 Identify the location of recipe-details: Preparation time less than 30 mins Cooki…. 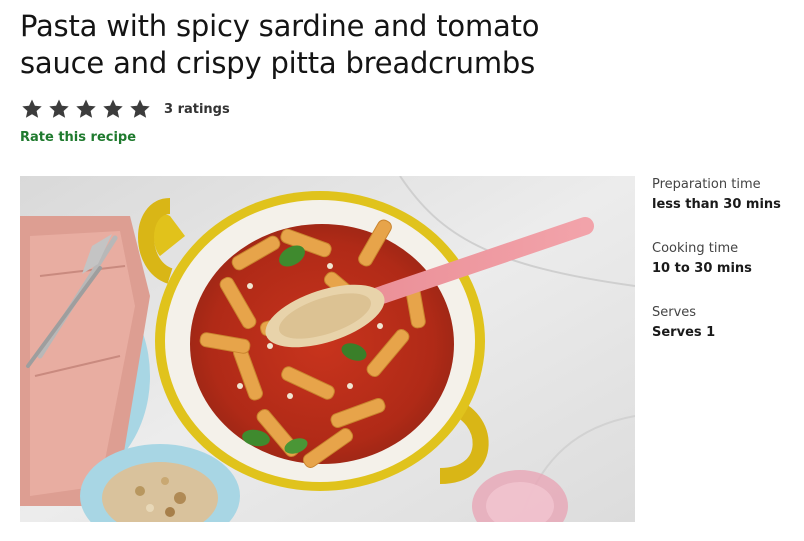
(727, 272).